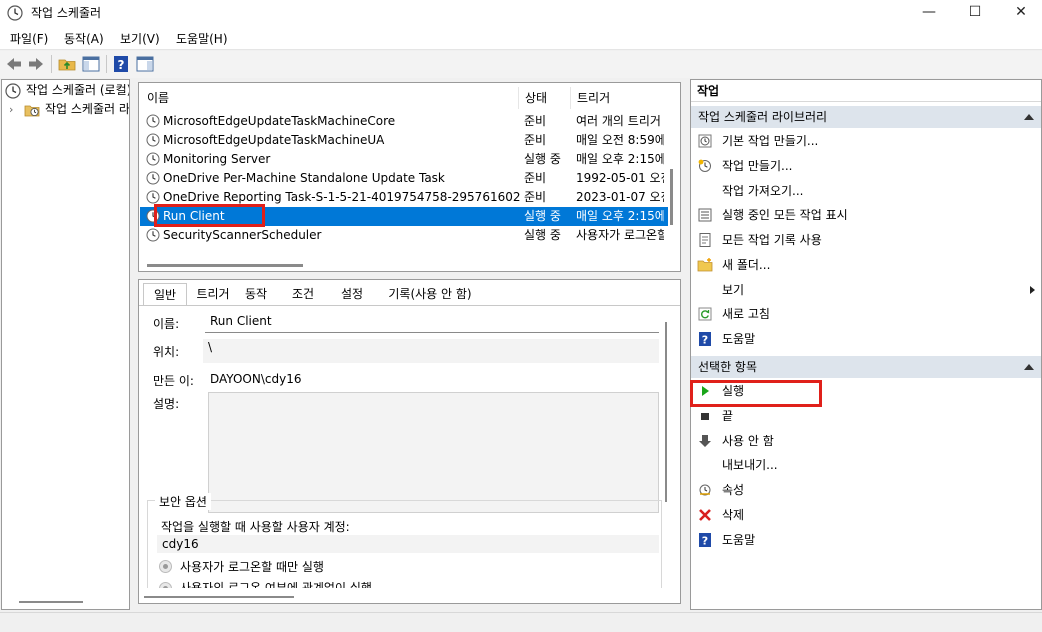  Describe the element at coordinates (866, 314) in the screenshot. I see `action-item: 새로 고침` at that location.